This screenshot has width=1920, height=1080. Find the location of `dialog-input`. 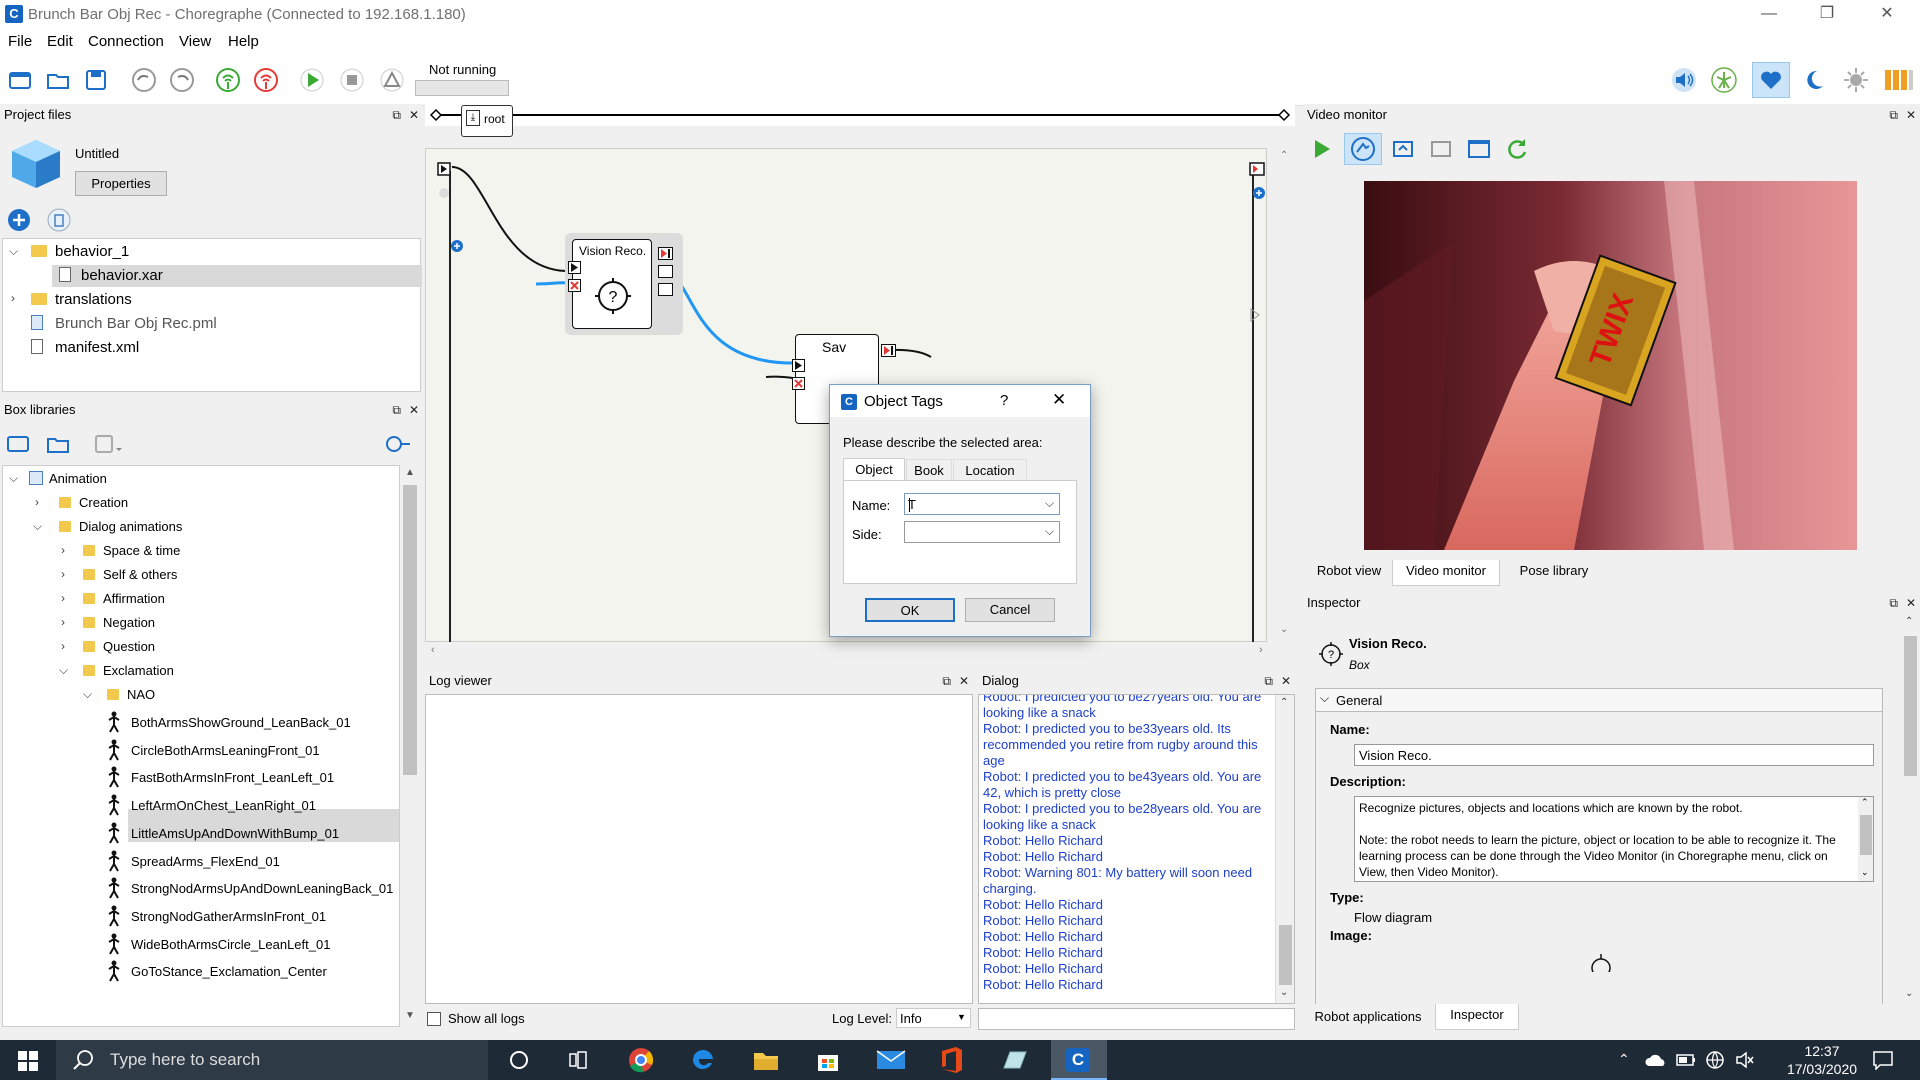

dialog-input is located at coordinates (1136, 1019).